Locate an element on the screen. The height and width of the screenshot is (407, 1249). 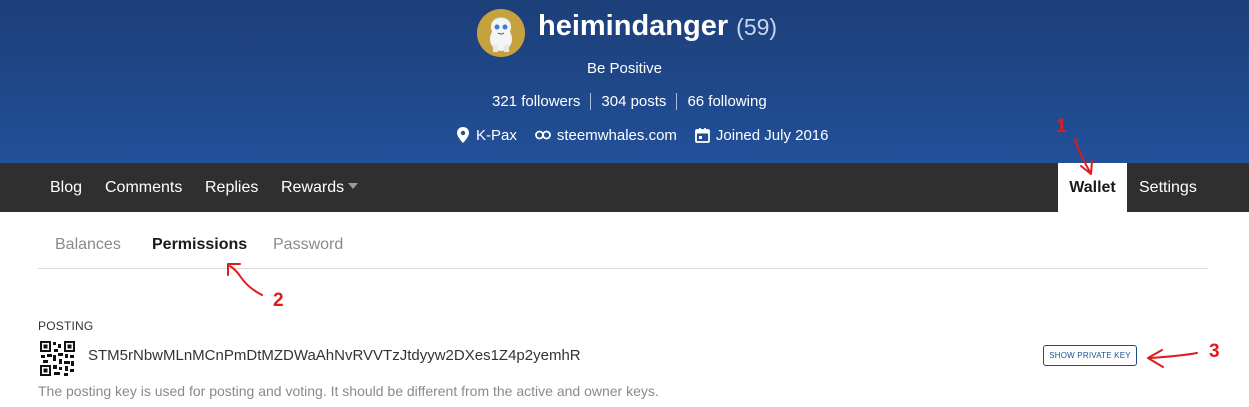
avatar is located at coordinates (501, 33).